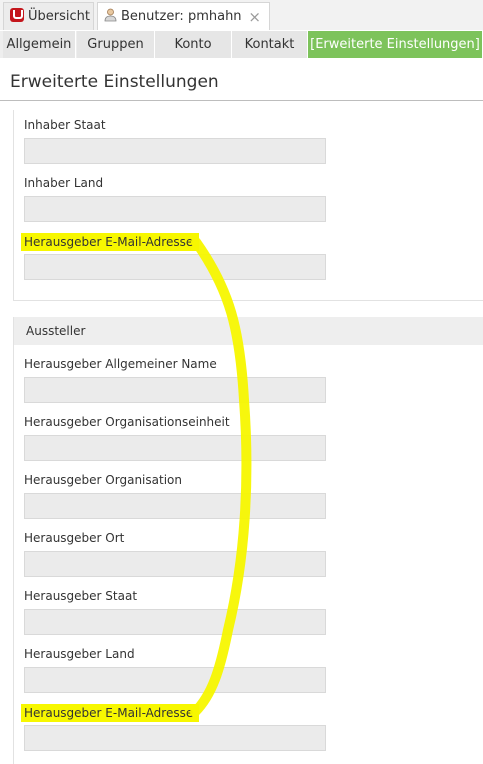 The image size is (483, 764). I want to click on herausgeber-land-input, so click(175, 680).